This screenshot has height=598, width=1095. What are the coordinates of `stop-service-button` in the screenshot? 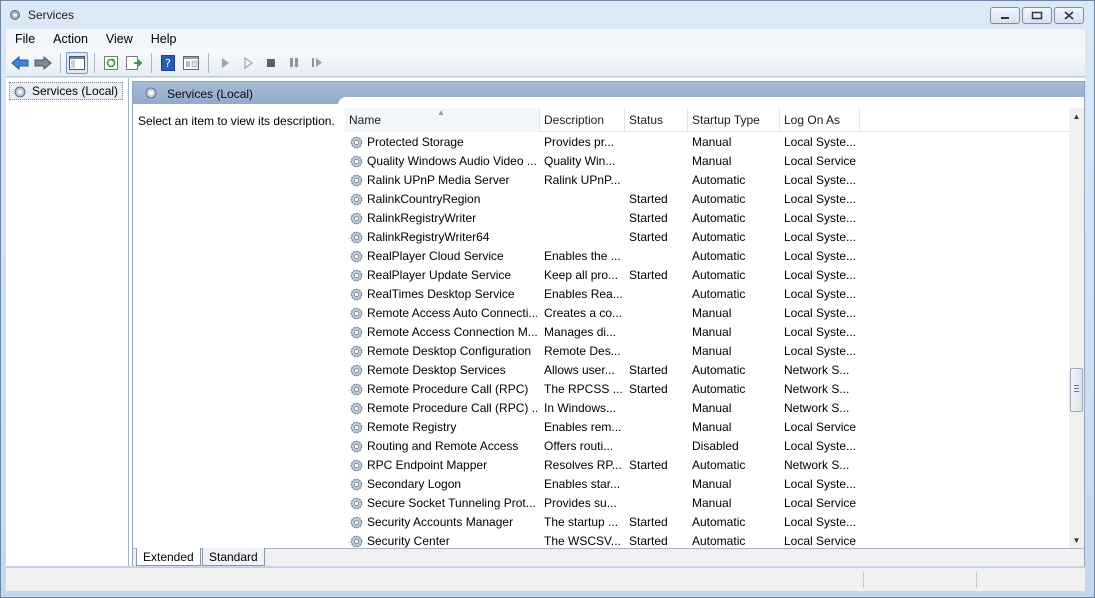 It's located at (271, 63).